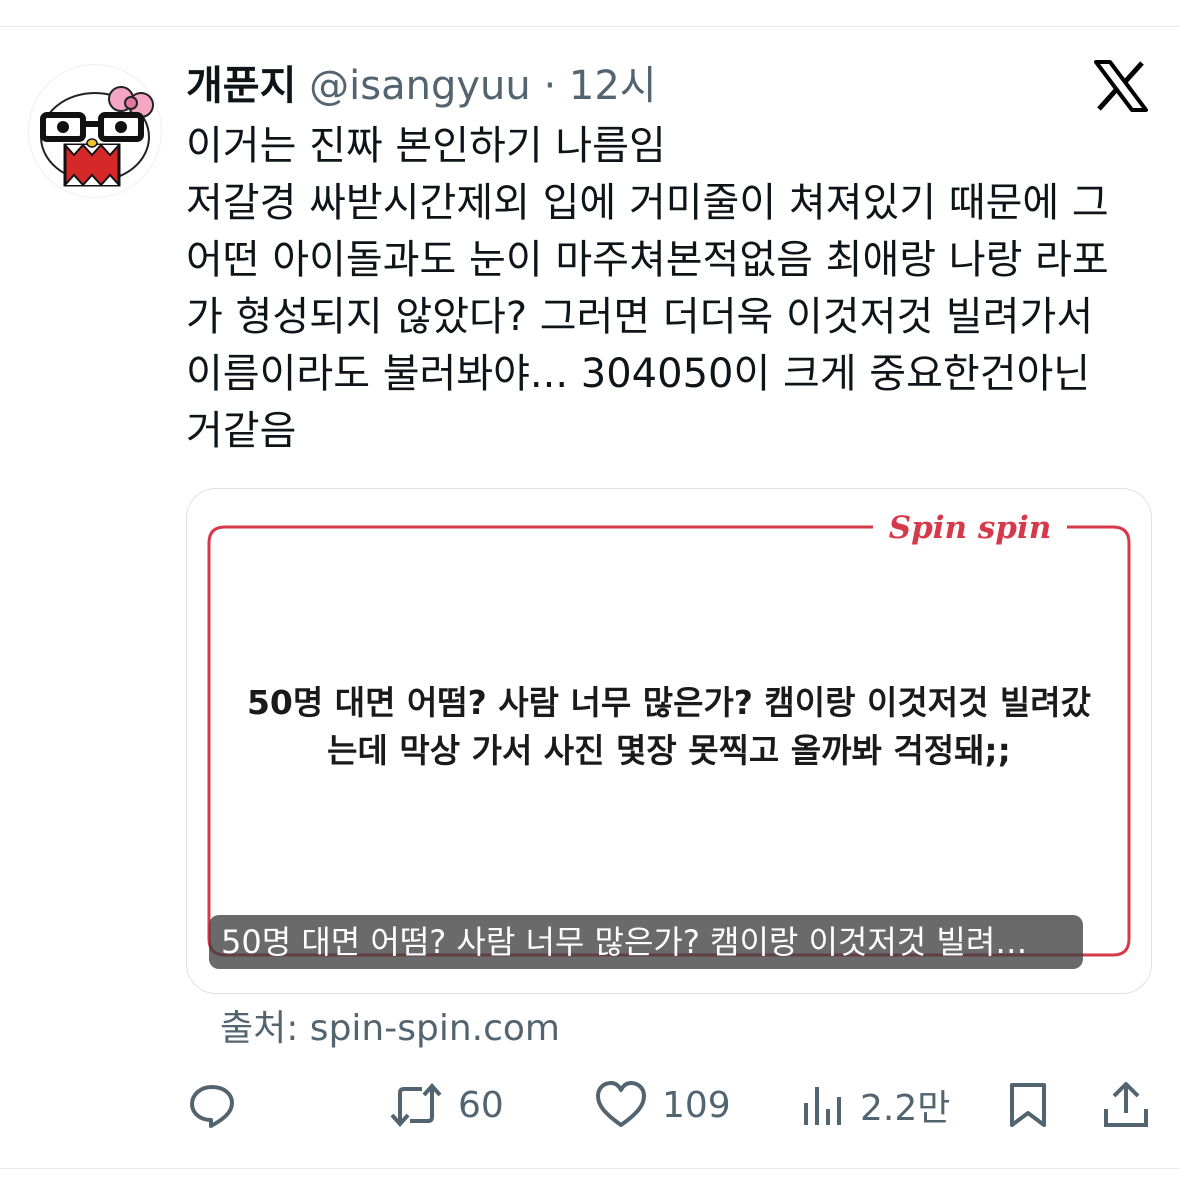 The height and width of the screenshot is (1183, 1179). I want to click on views-count: 2.2만, so click(905, 1108).